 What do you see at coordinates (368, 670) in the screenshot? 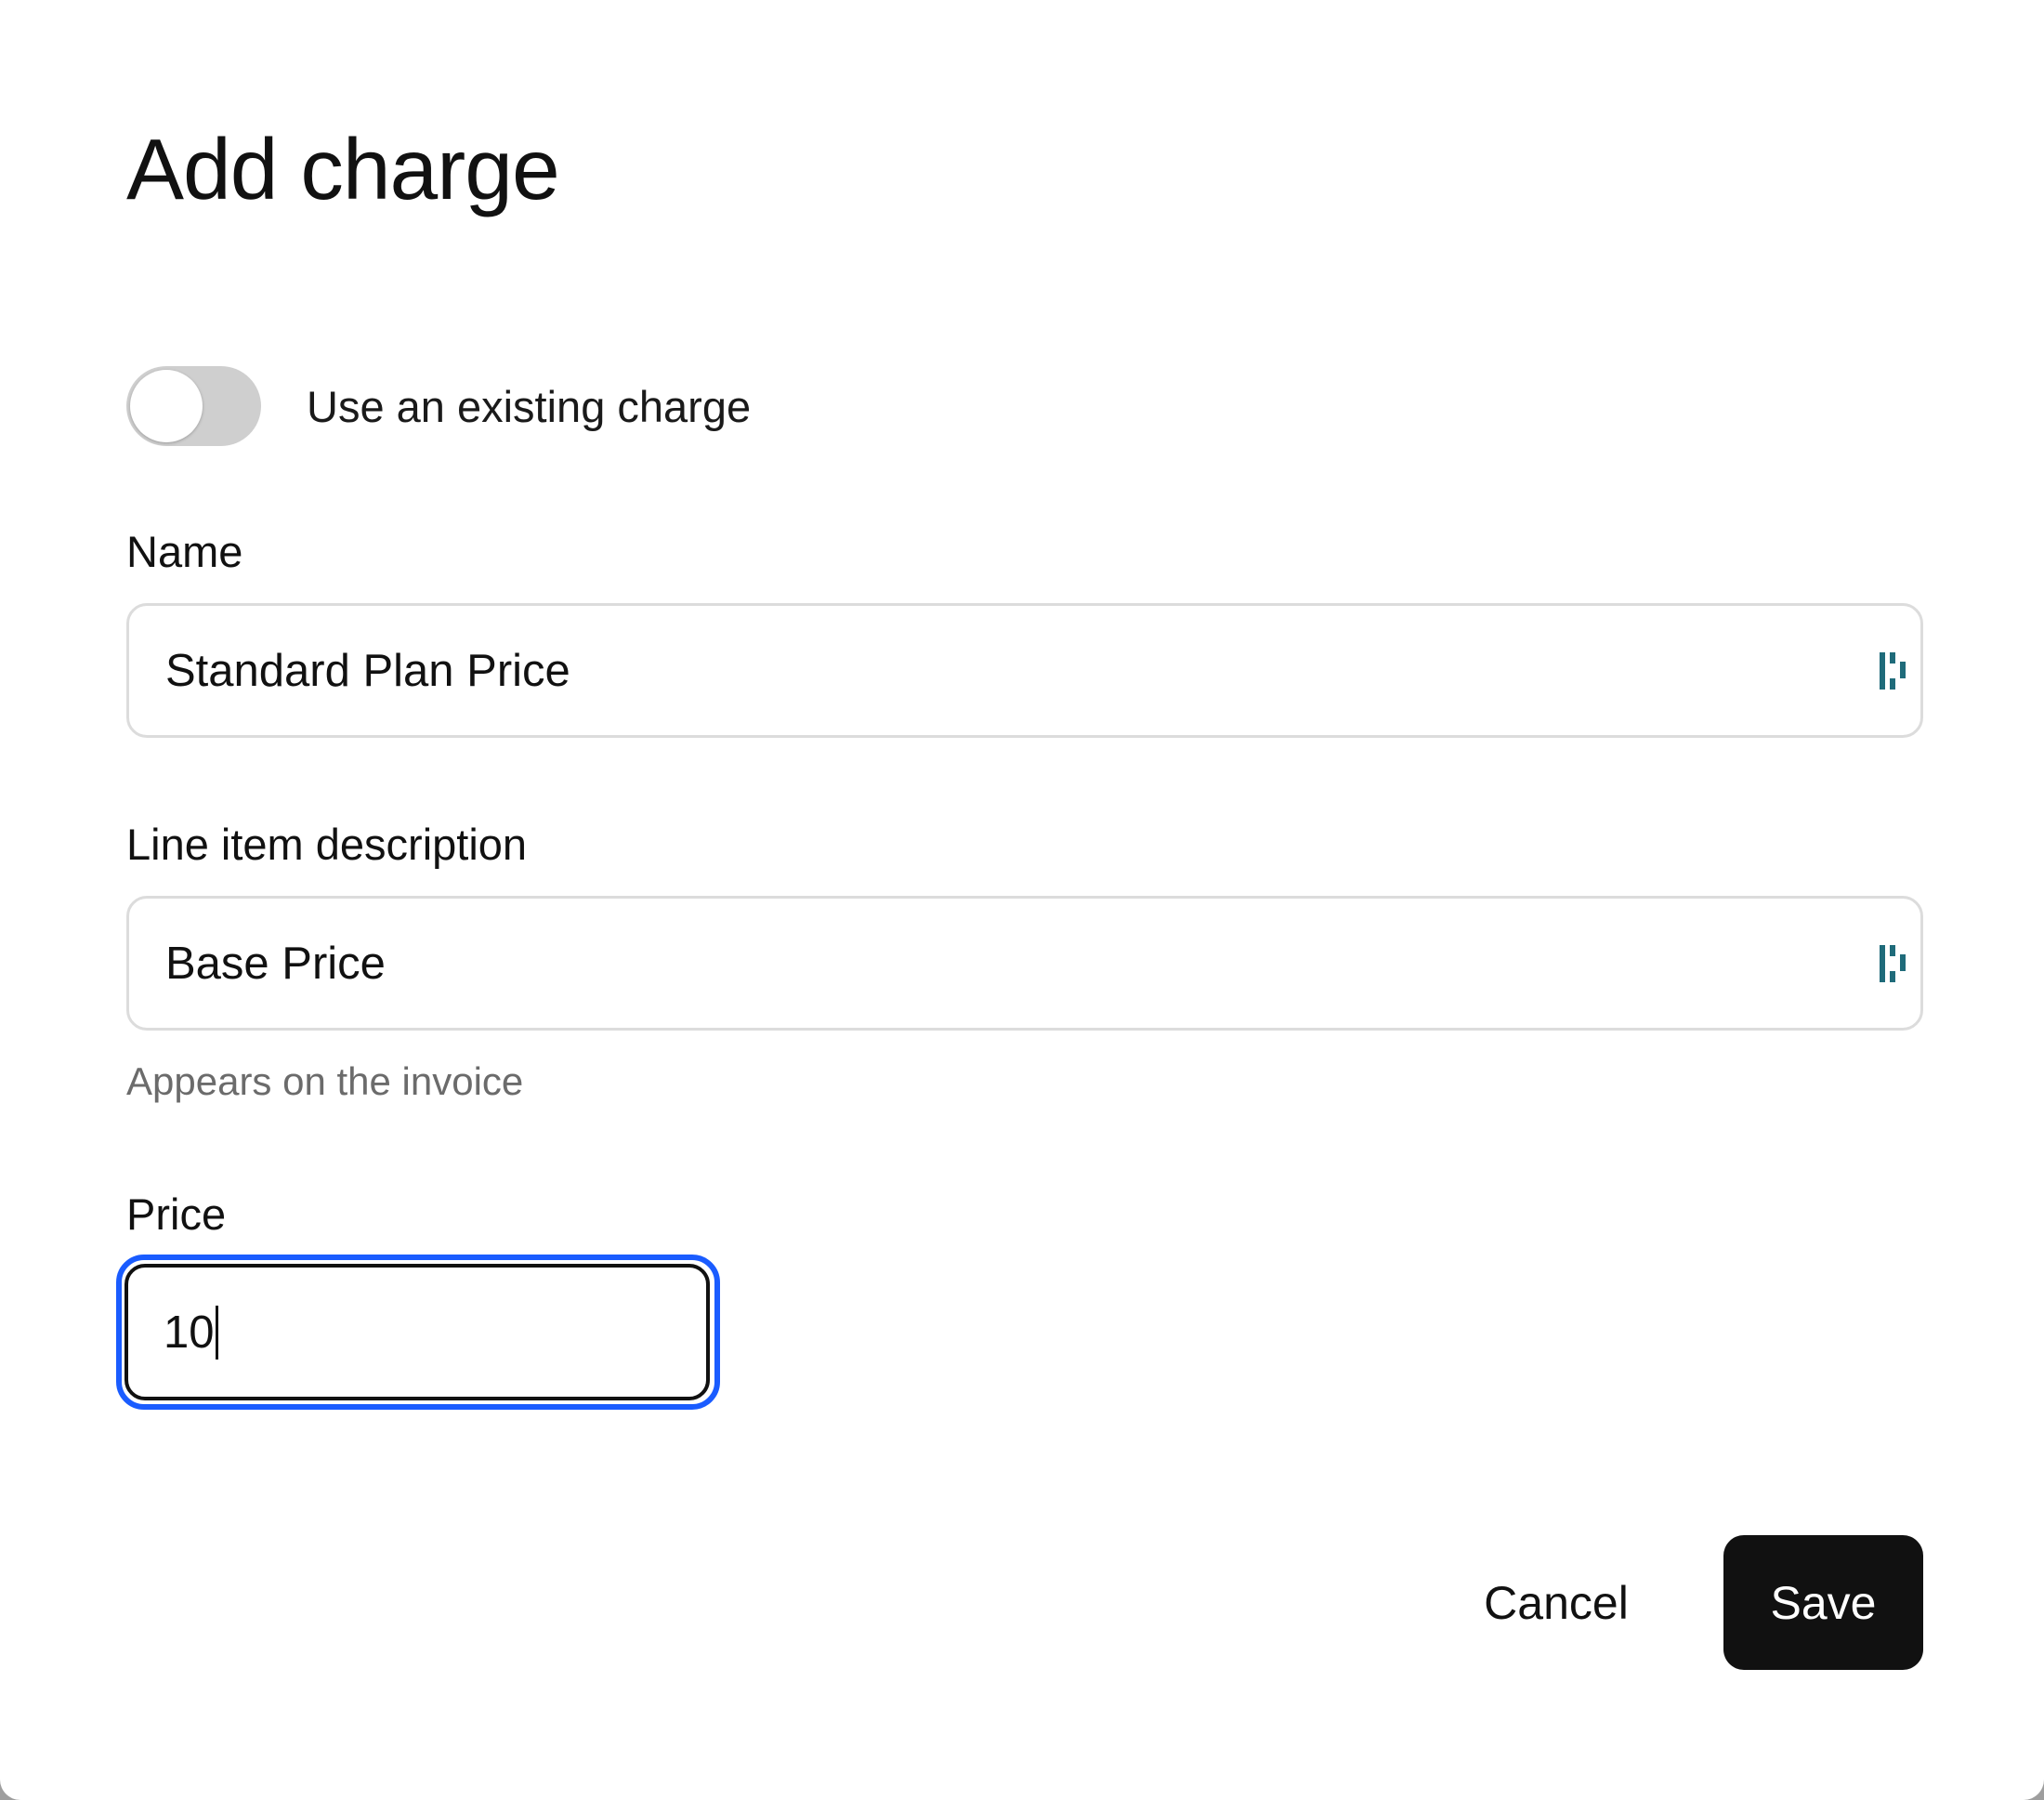
I see `name-field-value: Standard Plan Price` at bounding box center [368, 670].